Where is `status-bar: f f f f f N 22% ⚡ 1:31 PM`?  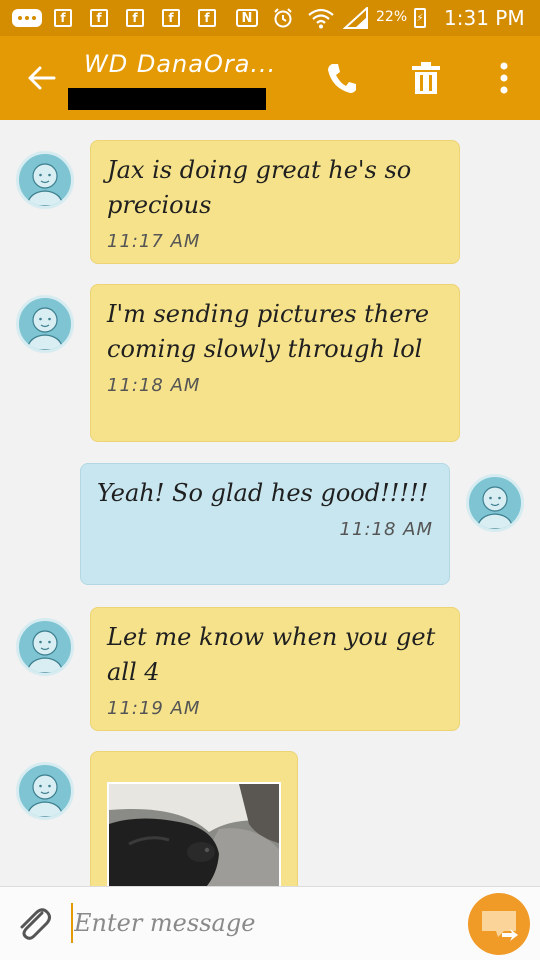 status-bar: f f f f f N 22% ⚡ 1:31 PM is located at coordinates (270, 18).